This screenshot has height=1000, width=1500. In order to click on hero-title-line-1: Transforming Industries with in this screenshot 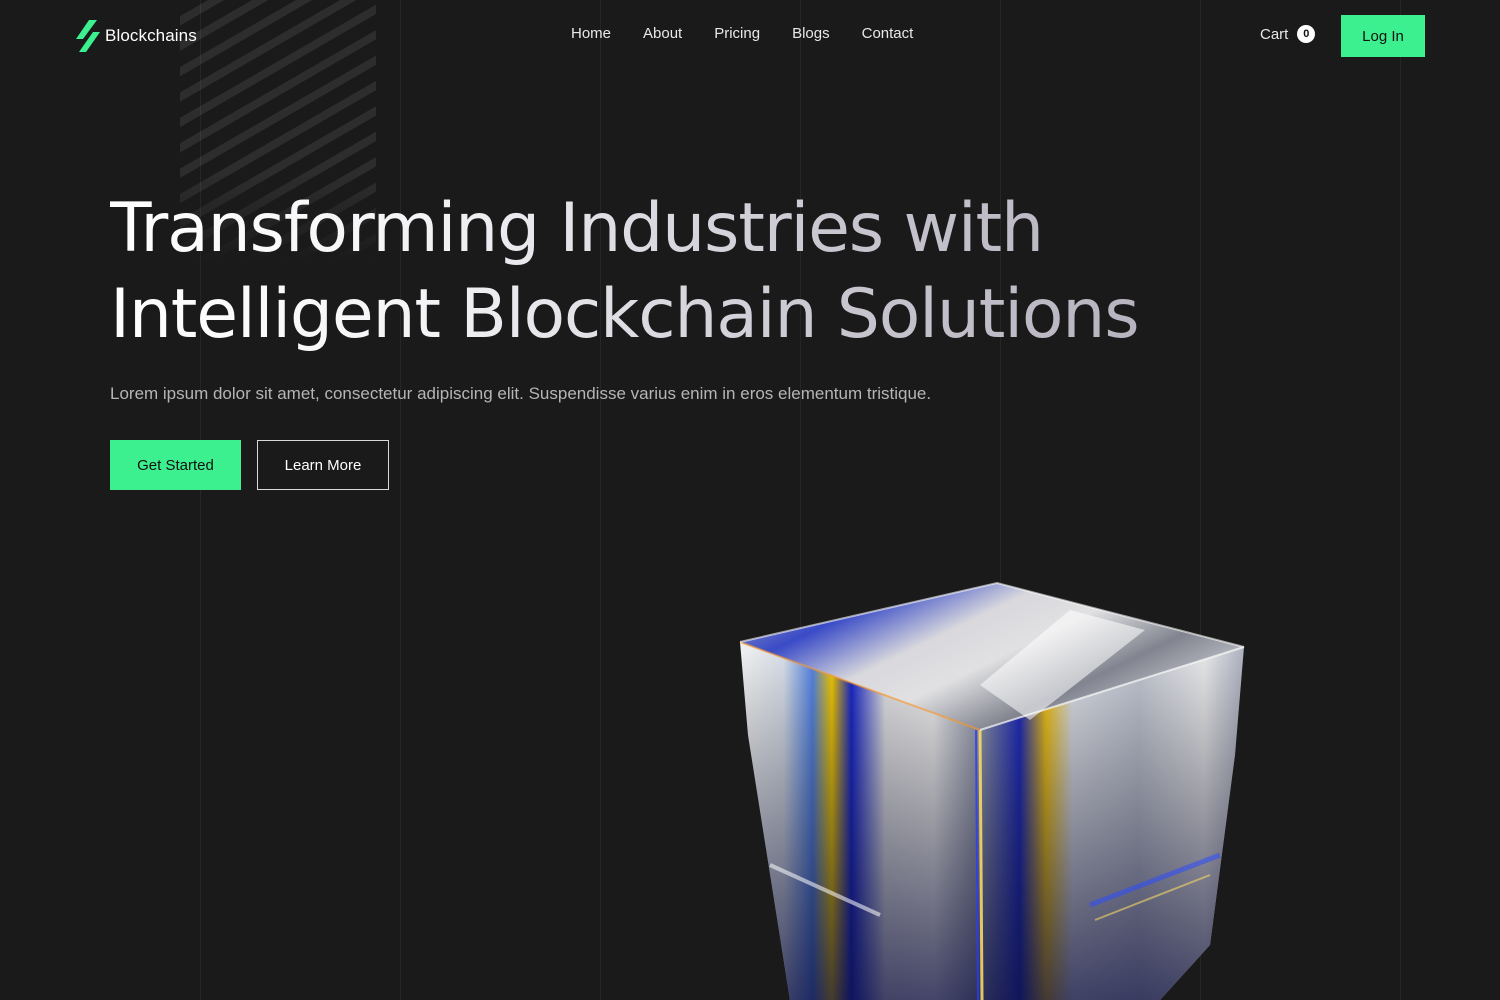, I will do `click(576, 228)`.